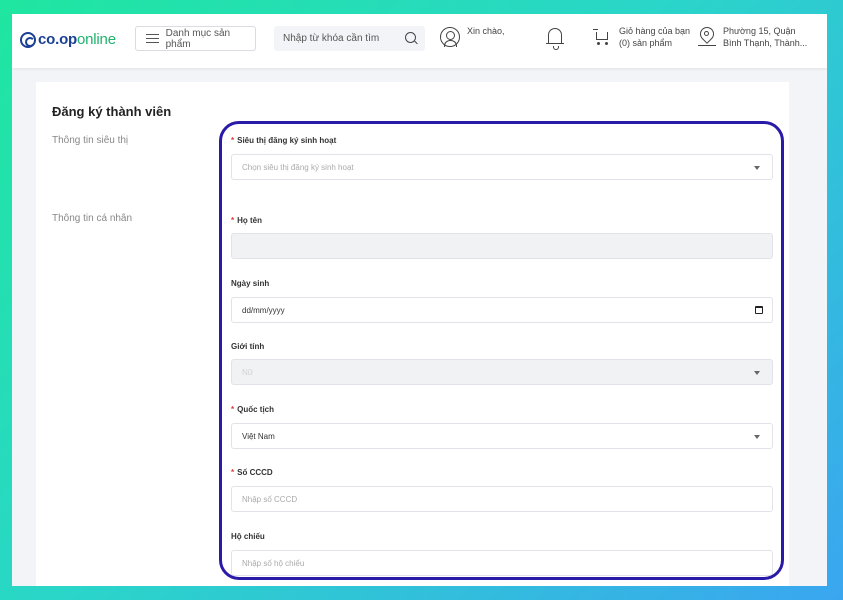 This screenshot has height=600, width=843. I want to click on logo-text-coop: co.op, so click(57, 39).